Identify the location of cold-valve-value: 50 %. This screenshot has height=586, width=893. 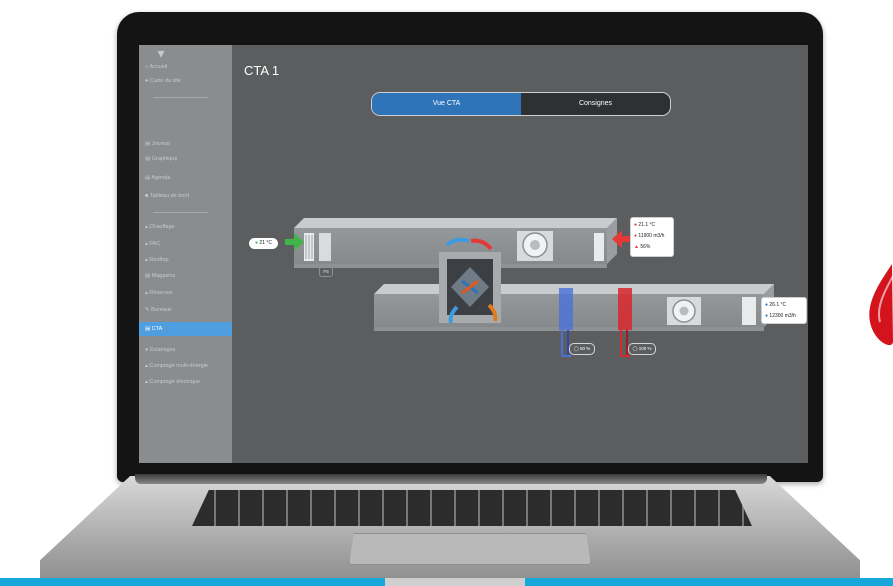
(585, 348).